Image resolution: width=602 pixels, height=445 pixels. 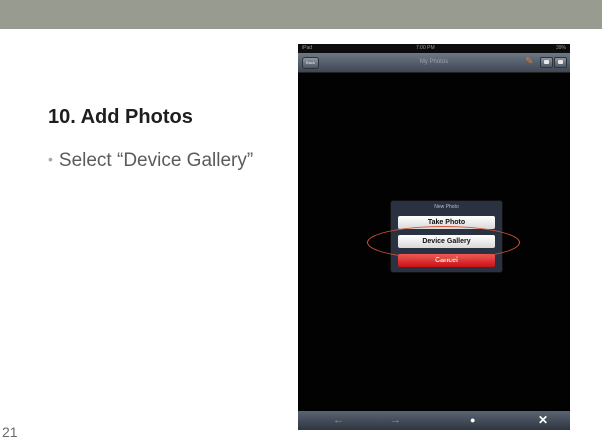 What do you see at coordinates (10, 432) in the screenshot?
I see `slide-number: 21` at bounding box center [10, 432].